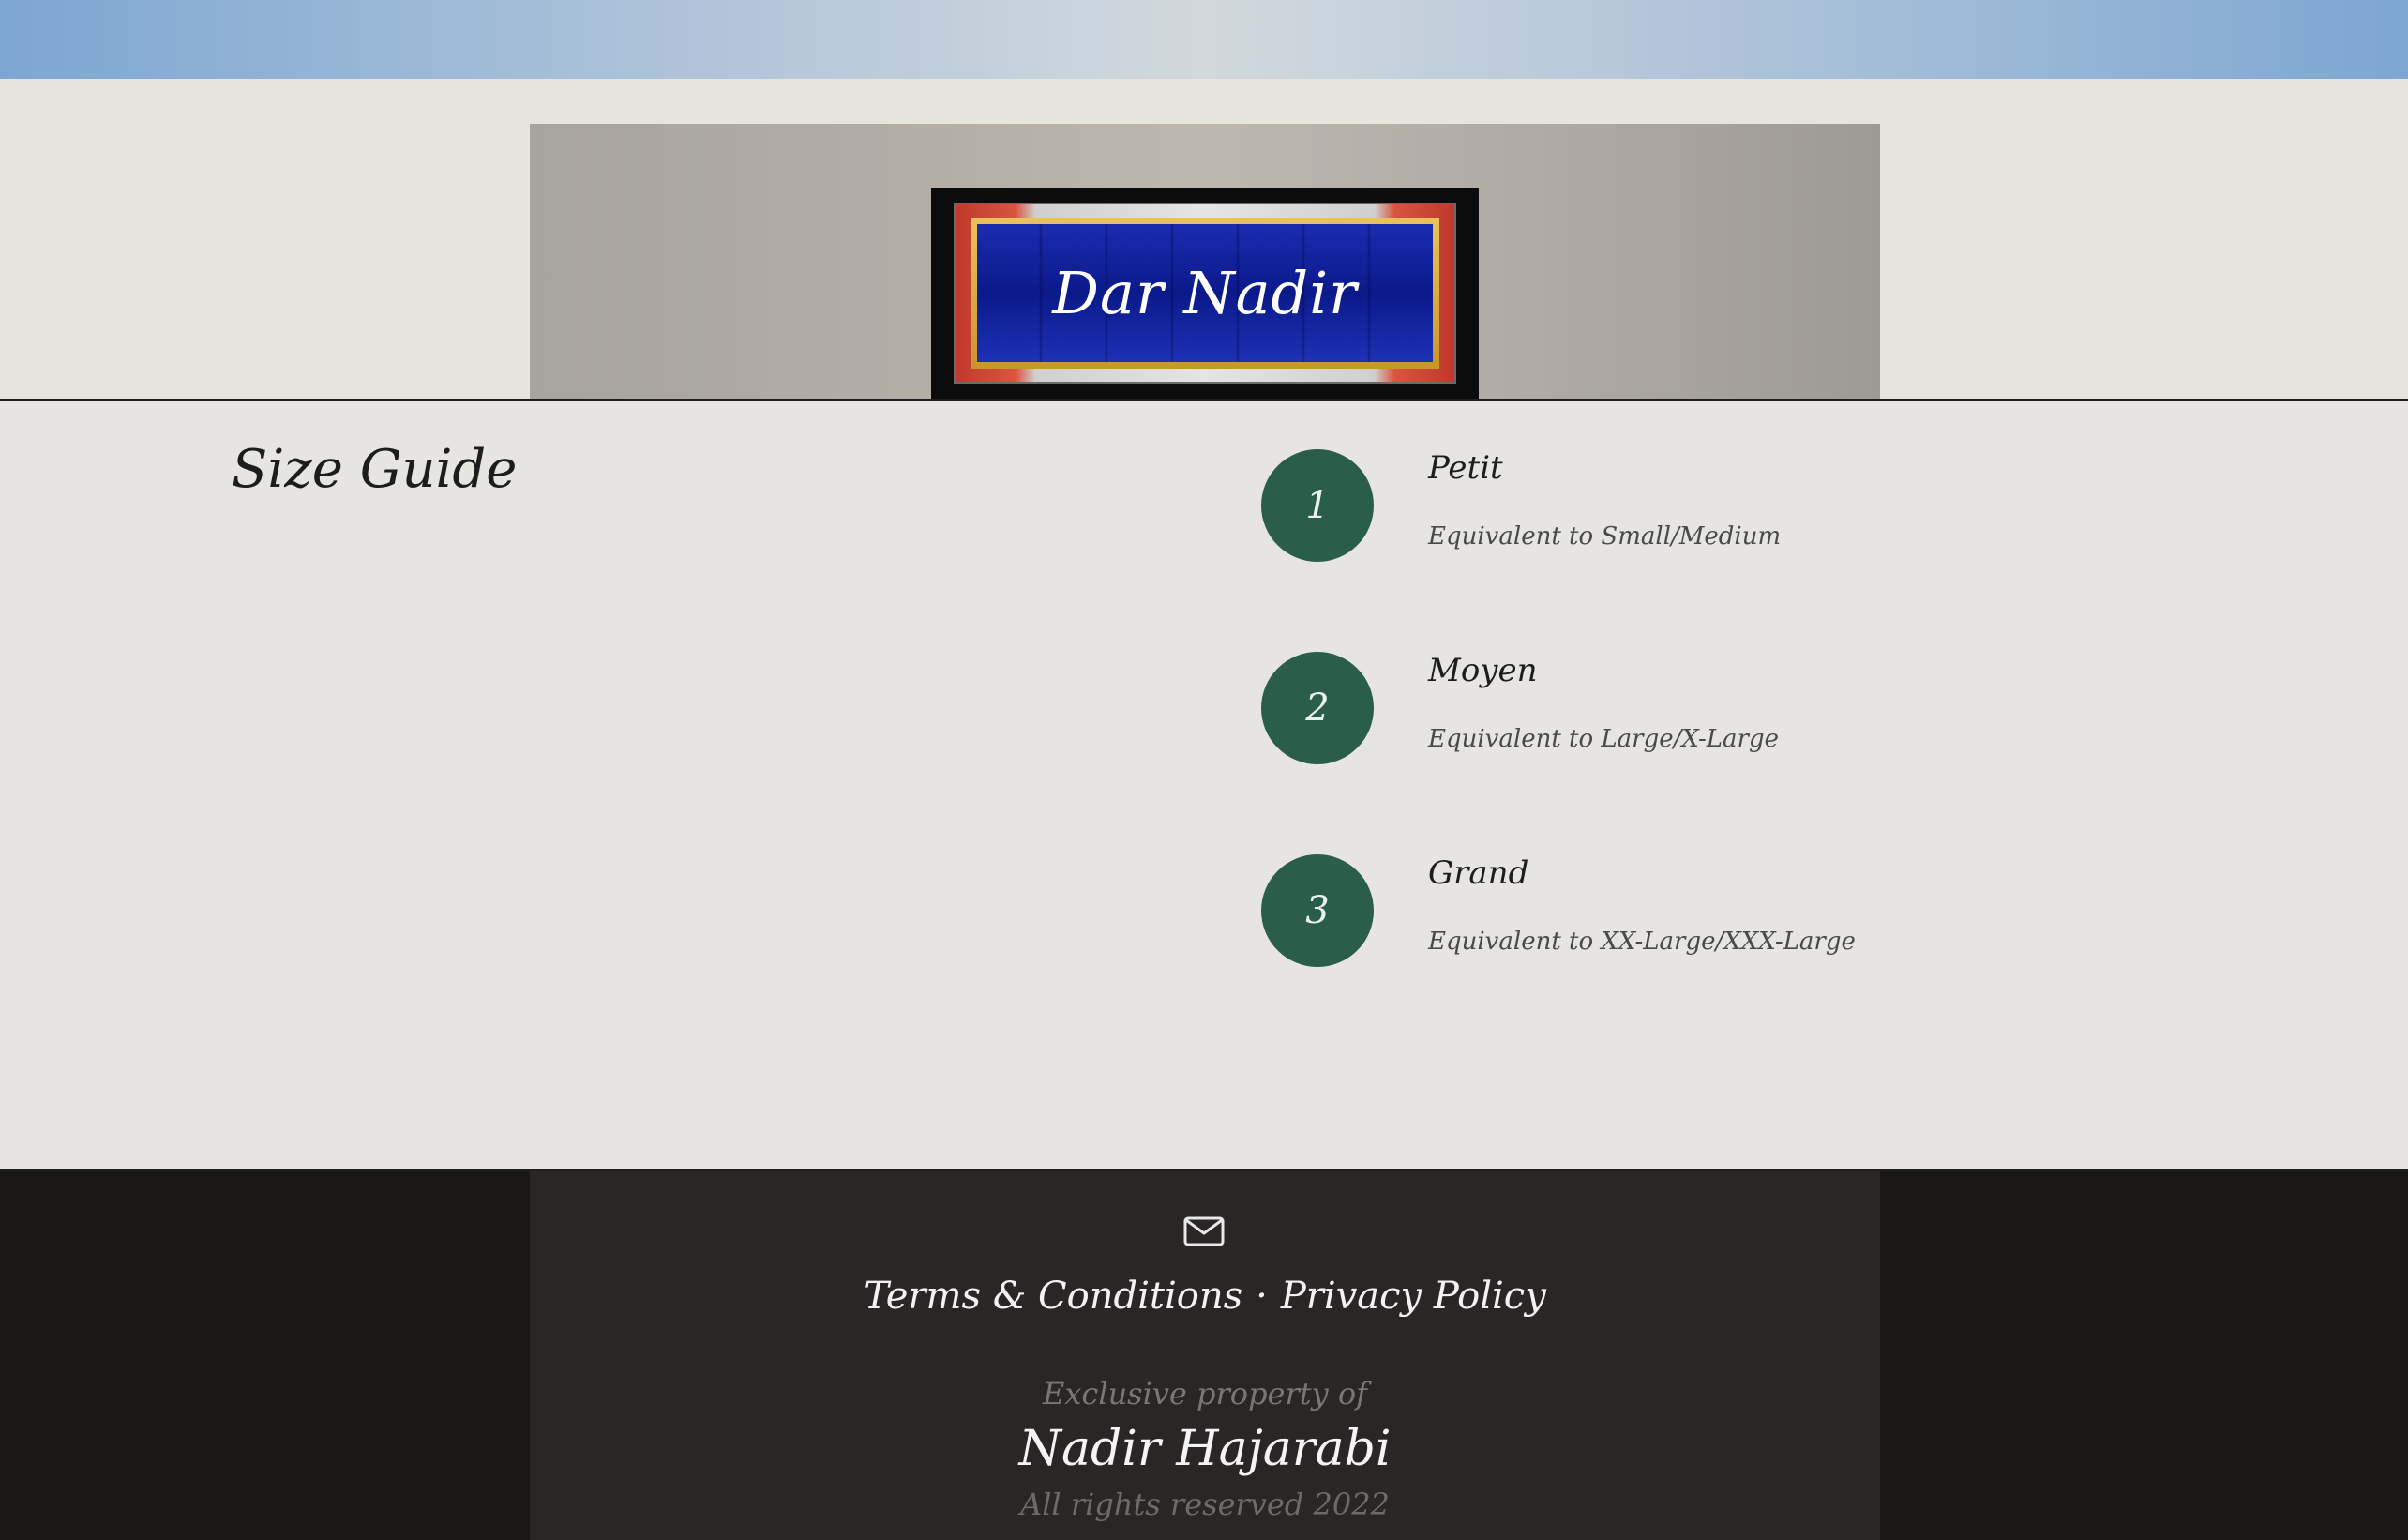  Describe the element at coordinates (1413, 1296) in the screenshot. I see `privacy-link: Privacy Policy` at that location.